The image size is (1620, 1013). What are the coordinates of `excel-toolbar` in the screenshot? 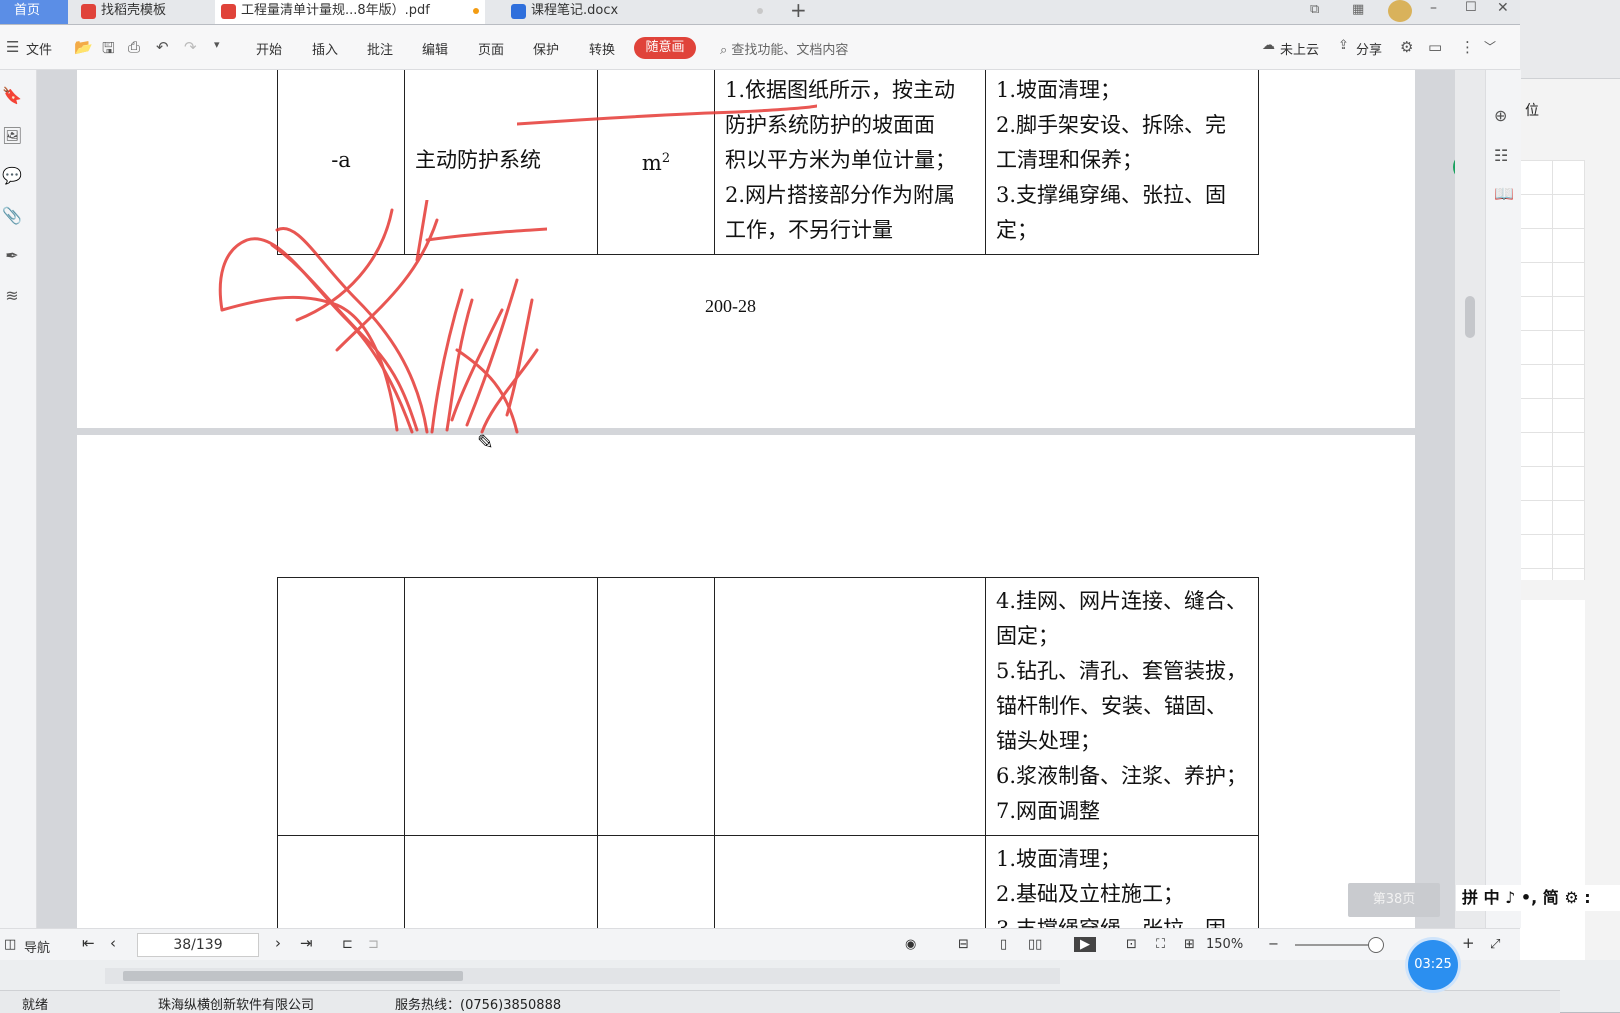 It's located at (1570, 39).